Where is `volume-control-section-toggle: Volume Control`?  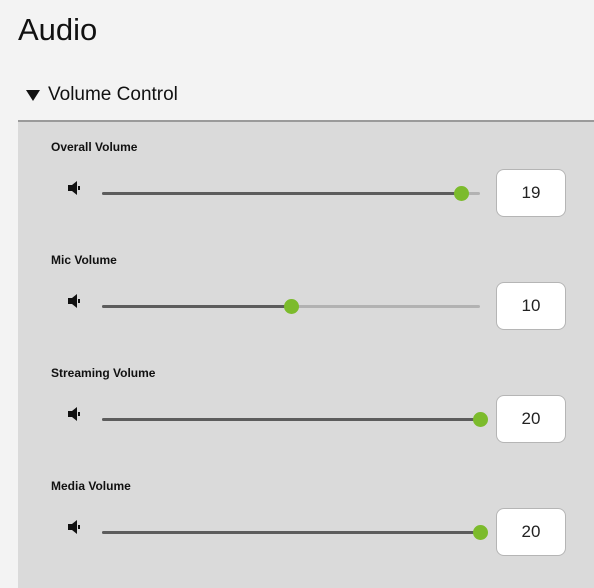 volume-control-section-toggle: Volume Control is located at coordinates (306, 97).